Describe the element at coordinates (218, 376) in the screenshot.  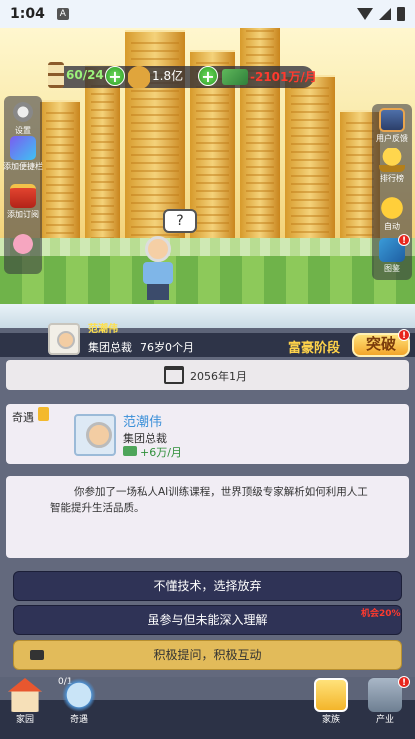
I see `event-date: 2056年1月` at that location.